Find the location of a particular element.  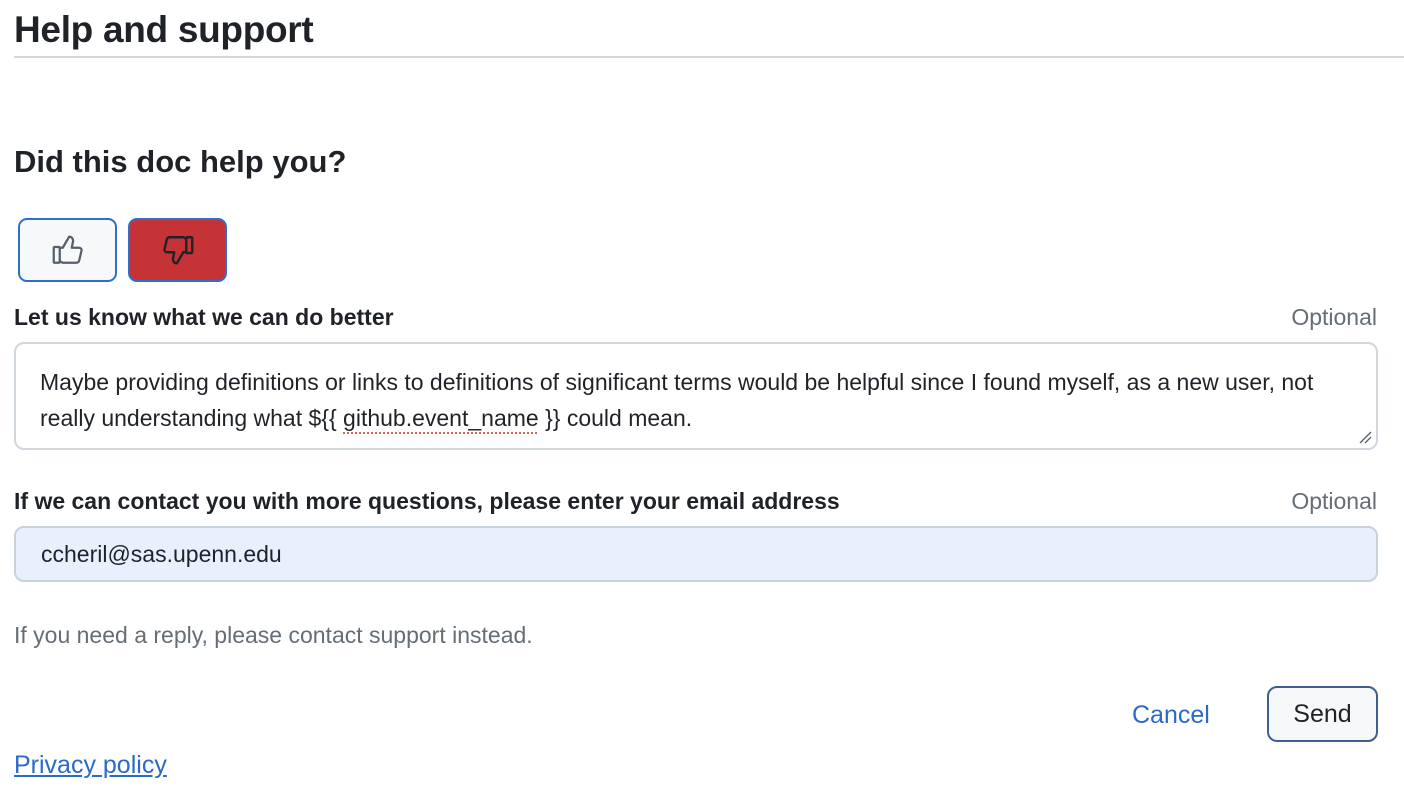

cancel-button: Cancel is located at coordinates (1171, 715).